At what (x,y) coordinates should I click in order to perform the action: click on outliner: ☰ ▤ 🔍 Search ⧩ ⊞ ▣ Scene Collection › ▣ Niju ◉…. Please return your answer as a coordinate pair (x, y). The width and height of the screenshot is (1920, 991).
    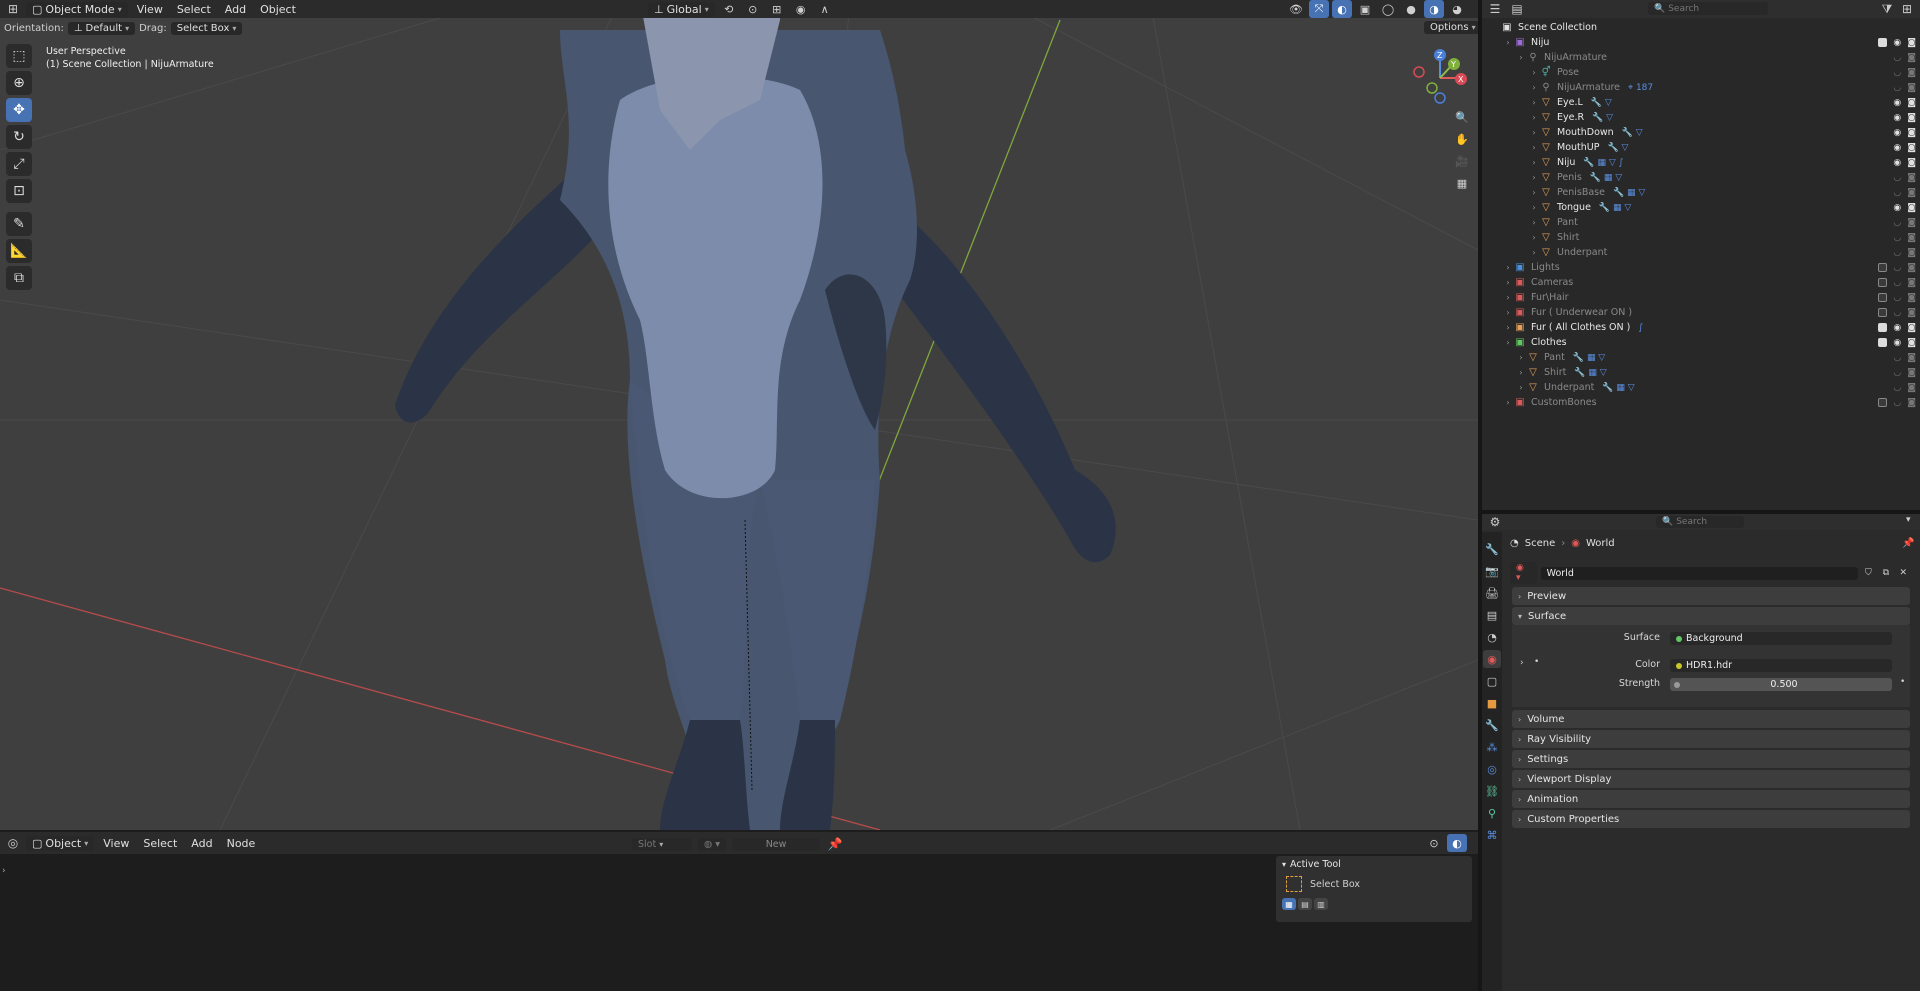
    Looking at the image, I should click on (1701, 255).